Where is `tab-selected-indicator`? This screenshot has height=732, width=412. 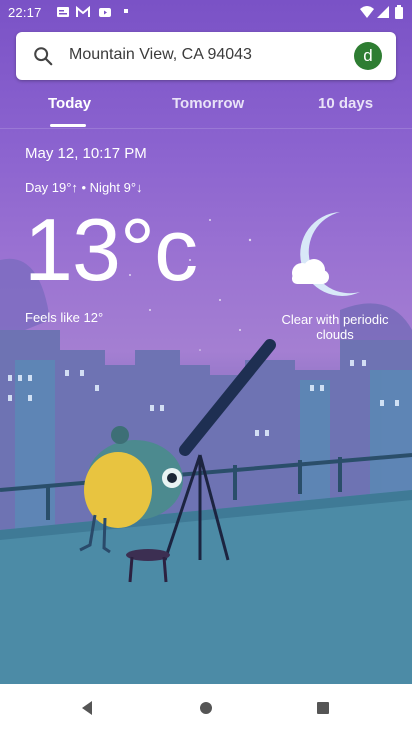
tab-selected-indicator is located at coordinates (68, 125).